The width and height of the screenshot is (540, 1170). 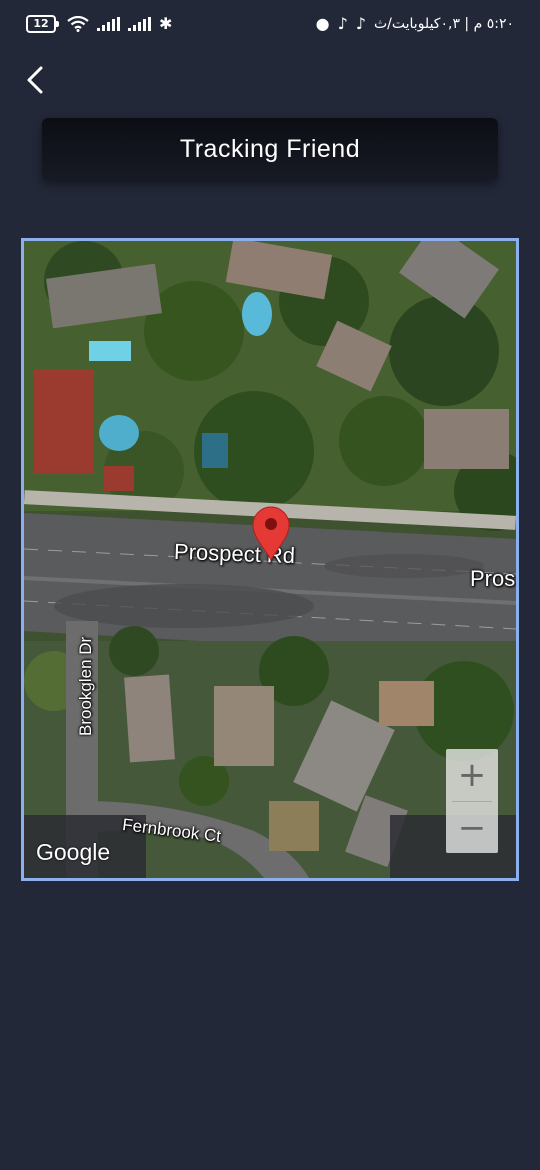 I want to click on status-left: 12 ✱, so click(x=99, y=24).